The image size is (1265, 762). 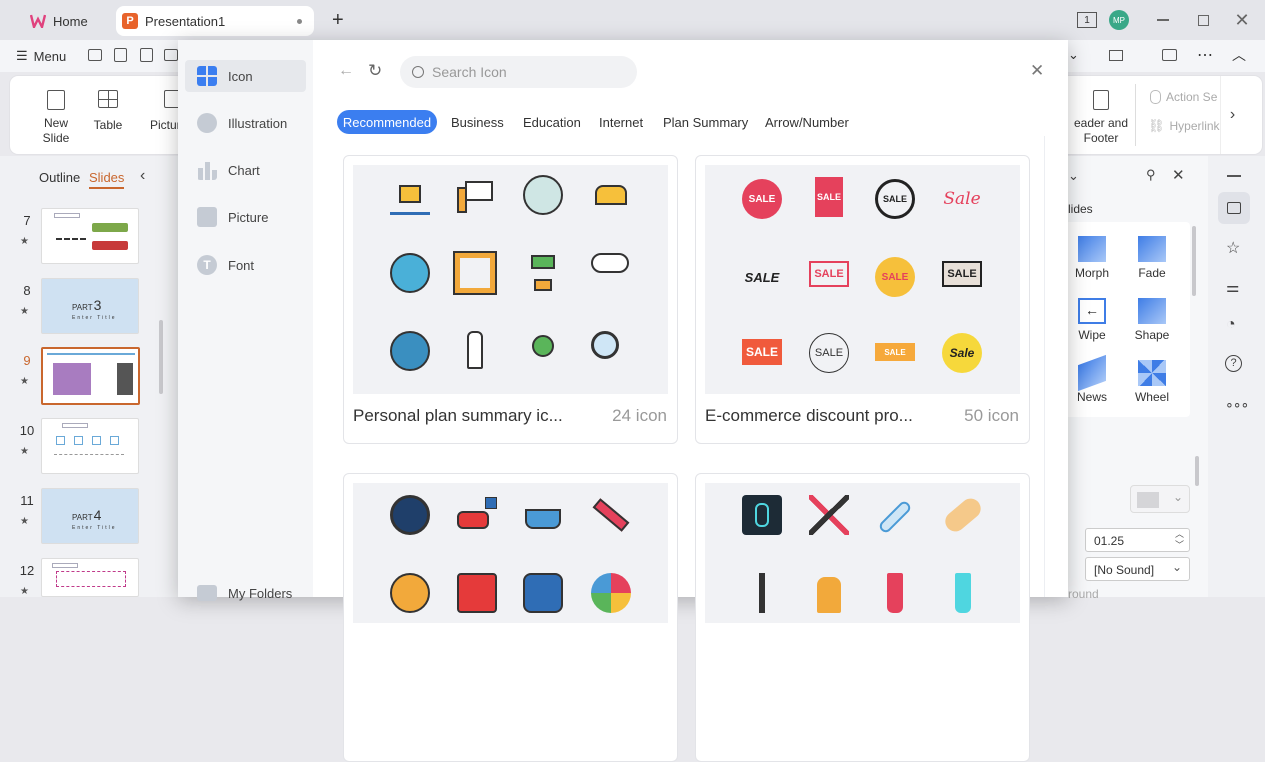 What do you see at coordinates (375, 71) in the screenshot?
I see `refresh-icon: ↻` at bounding box center [375, 71].